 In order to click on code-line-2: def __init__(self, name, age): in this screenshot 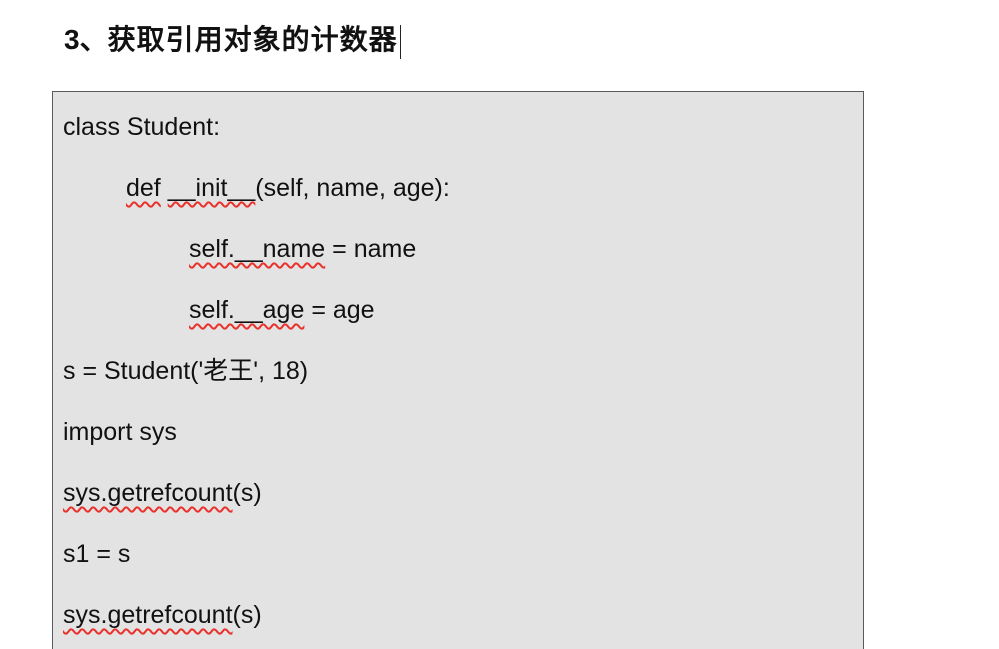, I will do `click(288, 188)`.